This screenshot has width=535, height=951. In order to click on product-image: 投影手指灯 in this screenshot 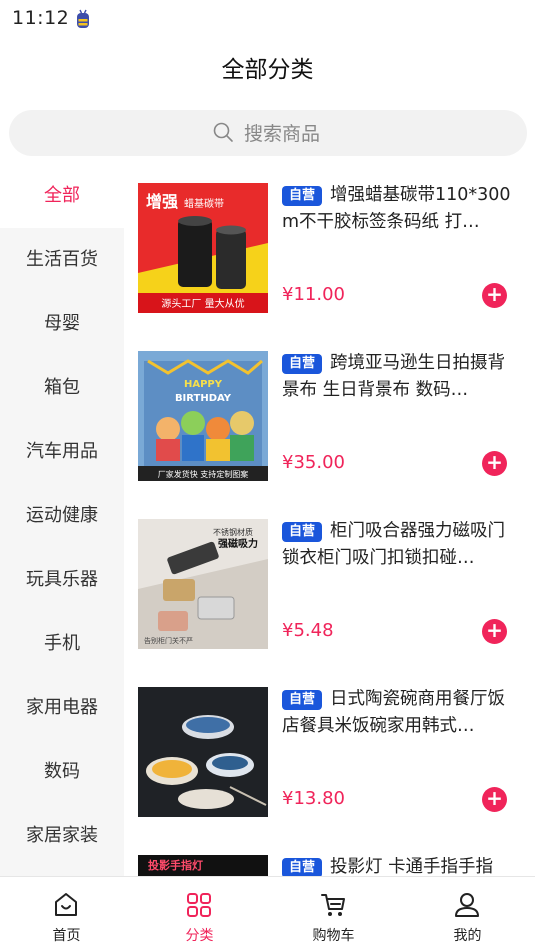, I will do `click(203, 865)`.